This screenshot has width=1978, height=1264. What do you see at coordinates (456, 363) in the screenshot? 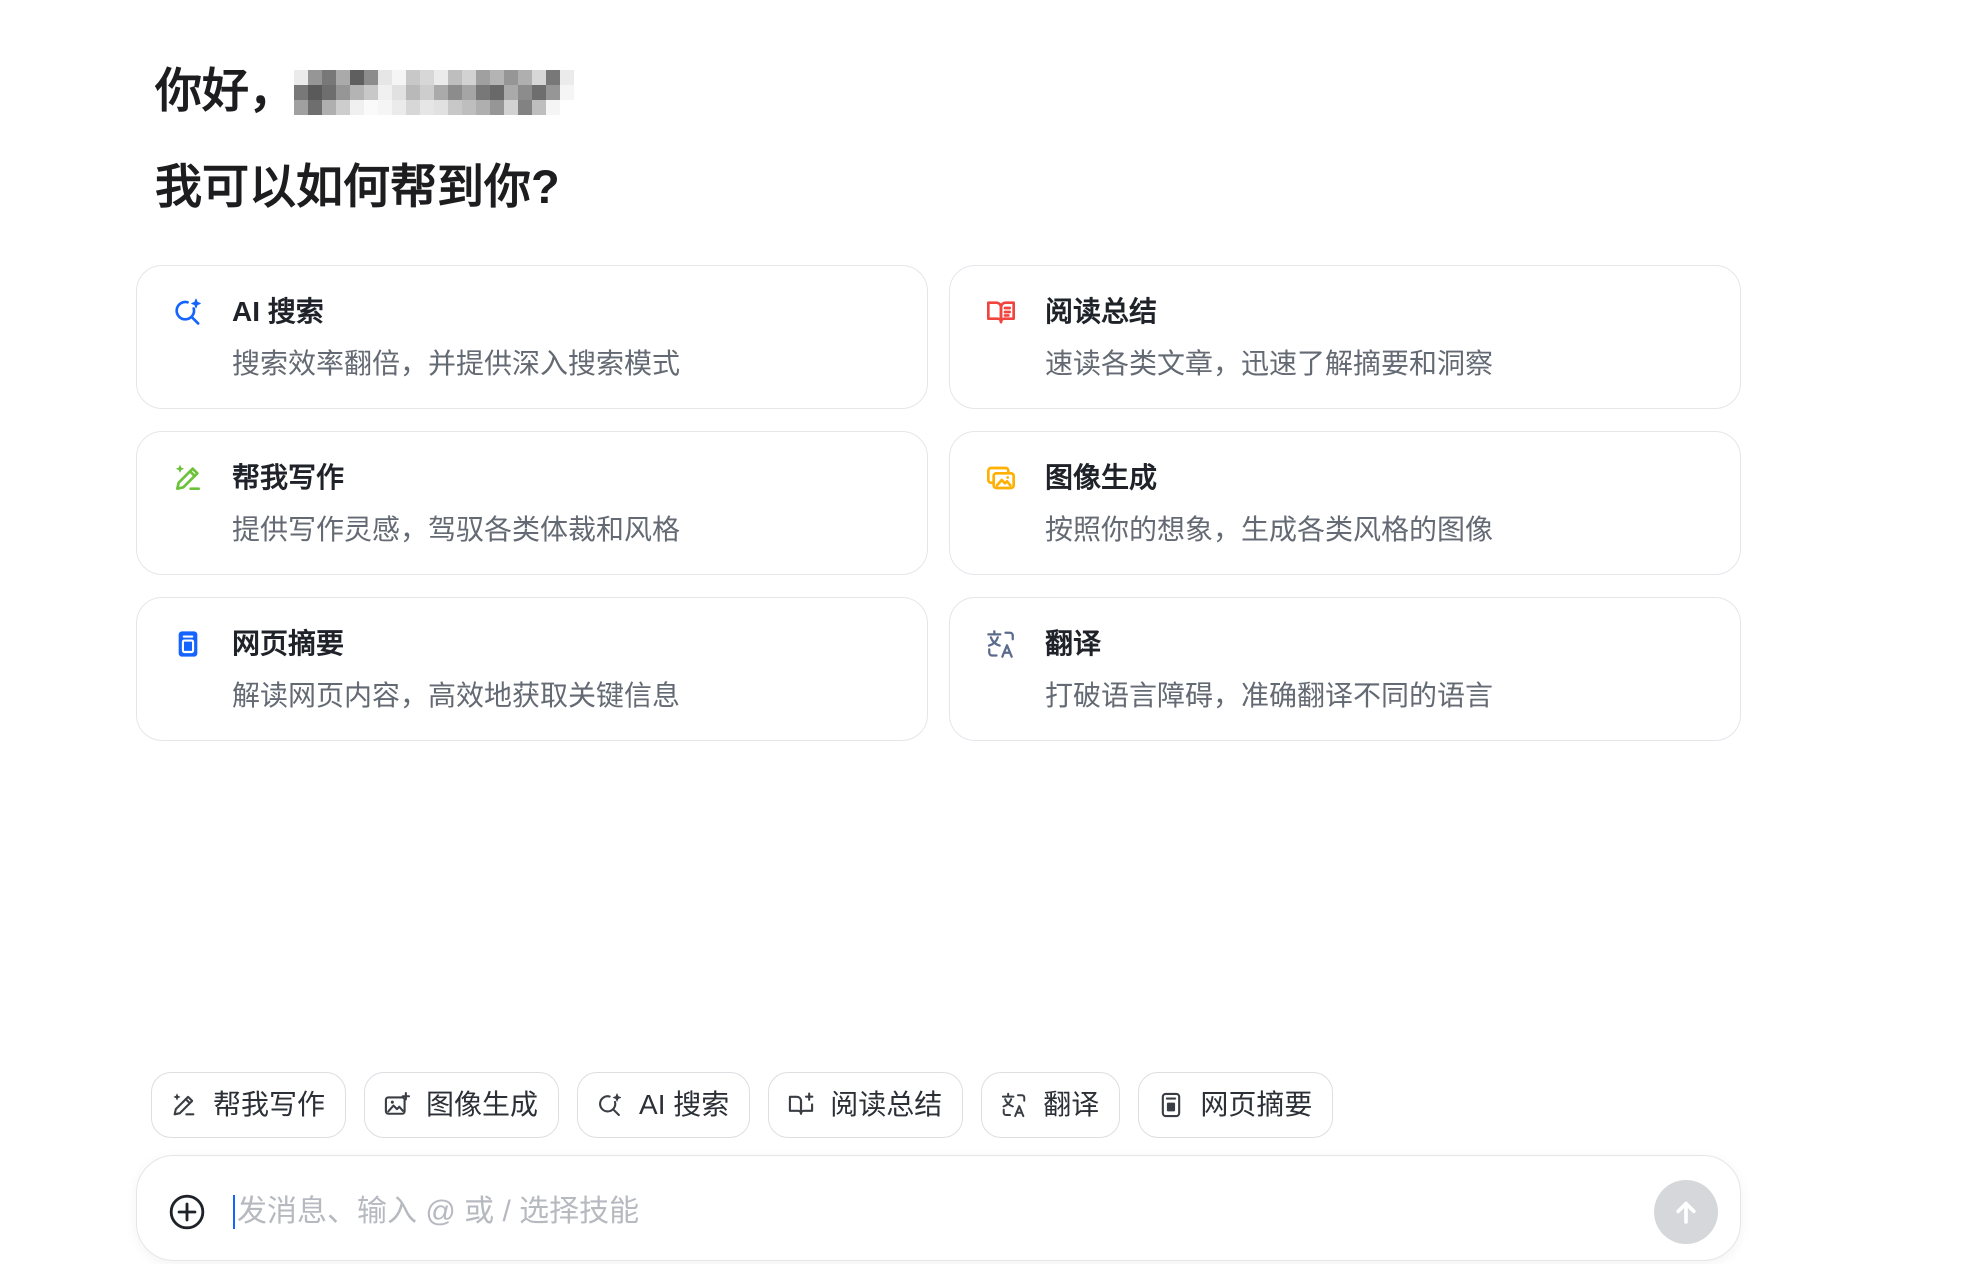
I see `card-description: 搜索效率翻倍，并提供深入搜索模式` at bounding box center [456, 363].